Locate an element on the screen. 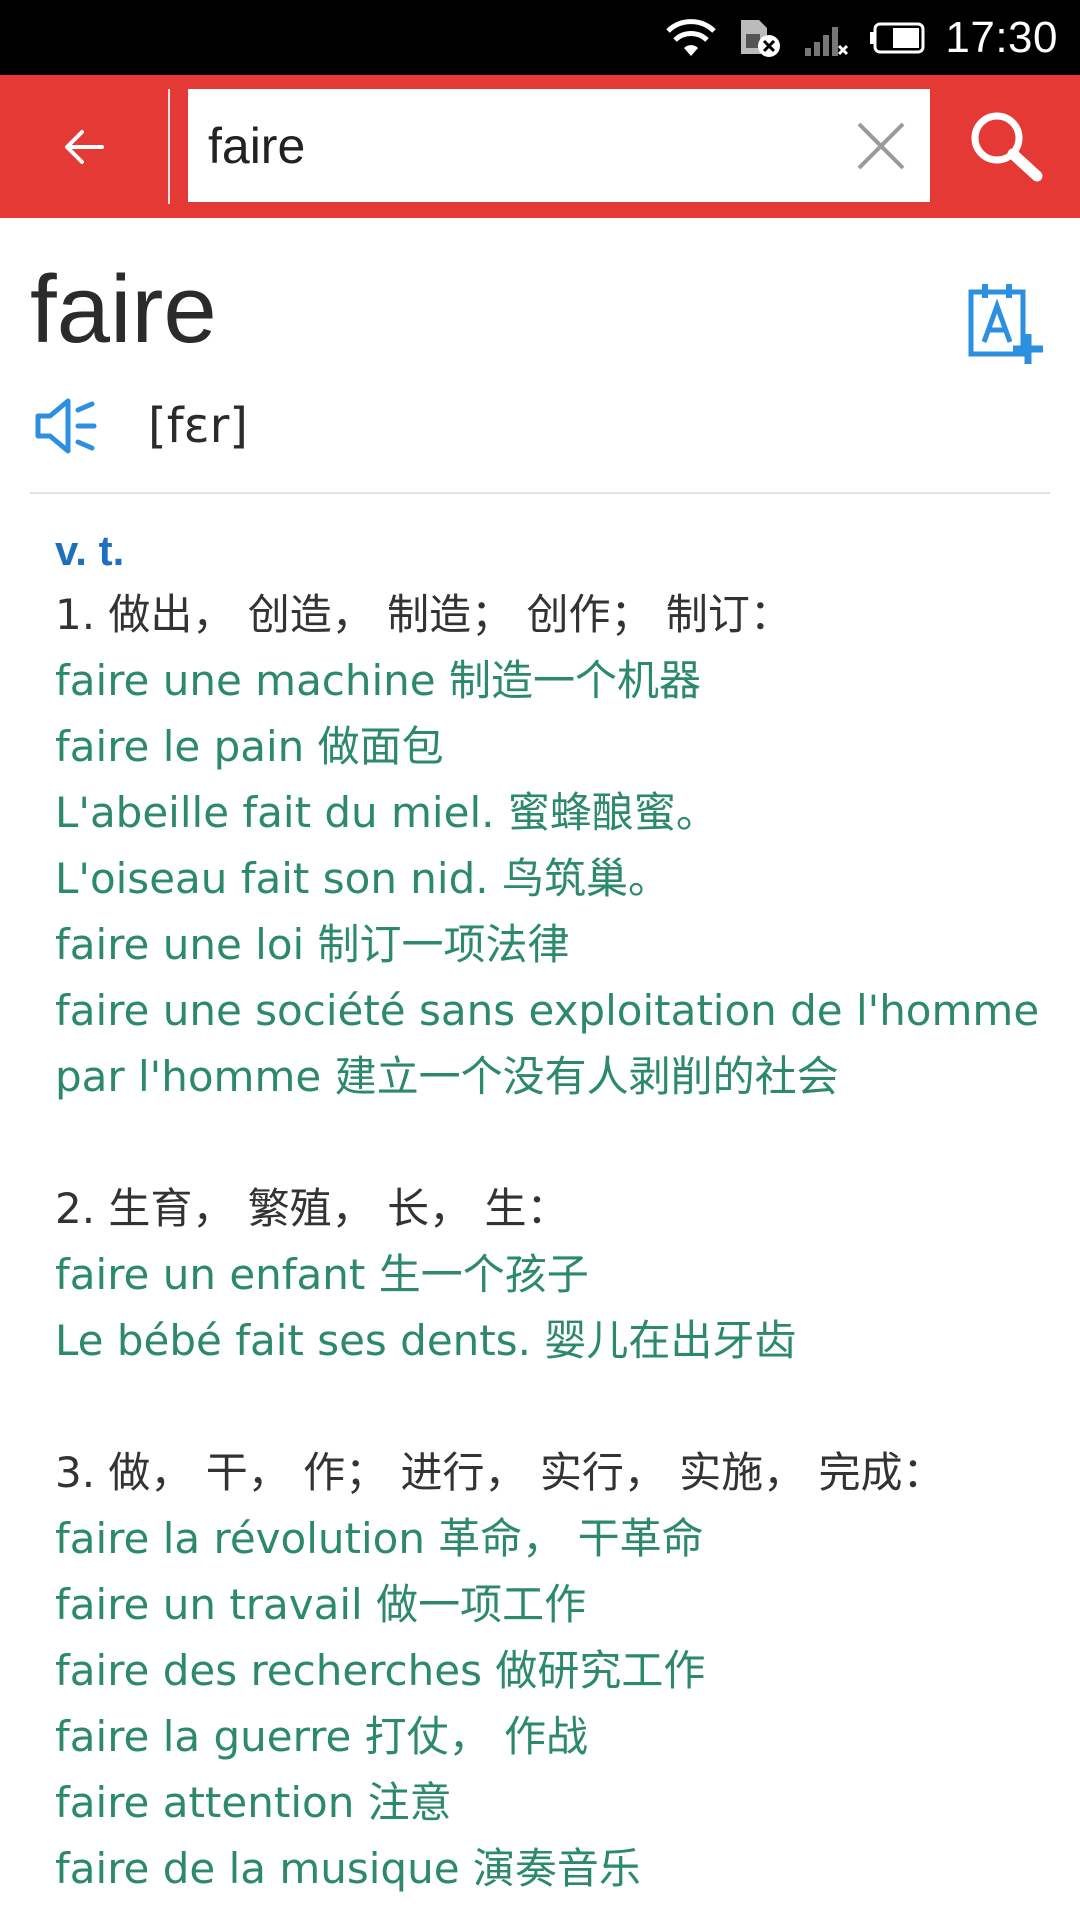 This screenshot has width=1080, height=1920. status-time: 17:30 is located at coordinates (1001, 37).